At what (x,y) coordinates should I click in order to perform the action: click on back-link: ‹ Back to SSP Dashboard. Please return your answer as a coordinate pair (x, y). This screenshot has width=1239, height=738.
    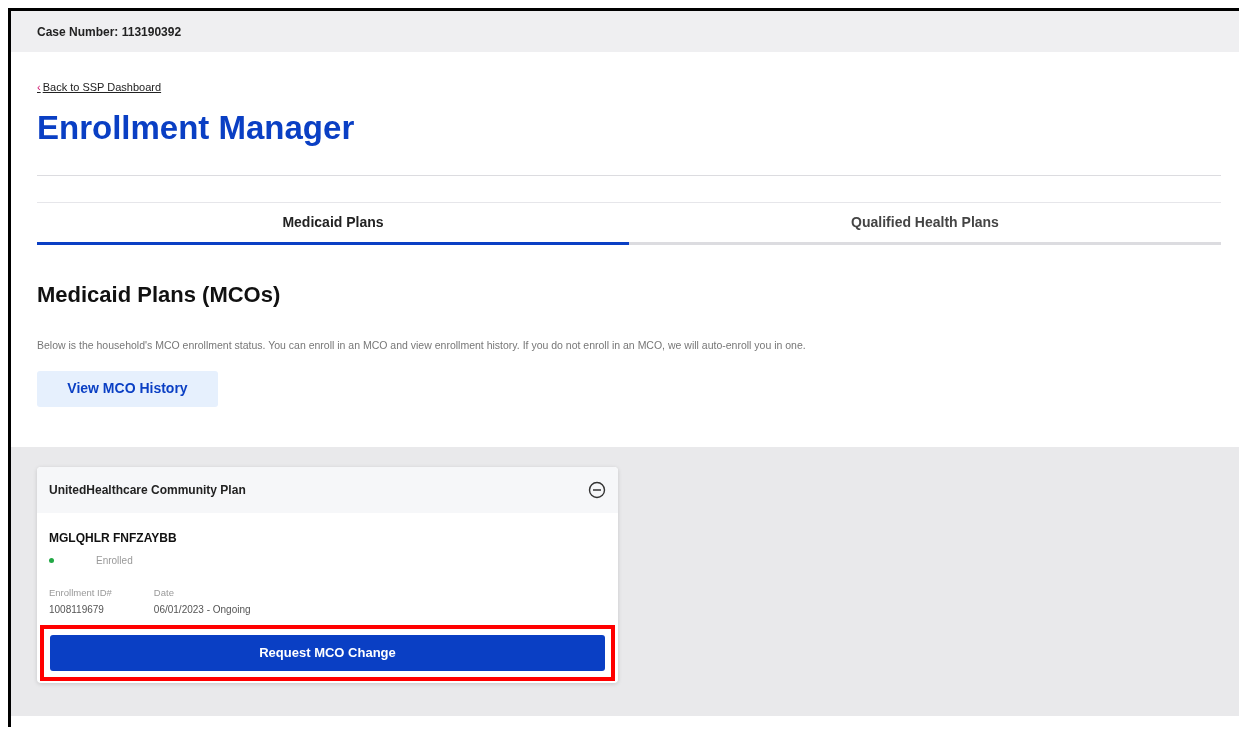
    Looking at the image, I should click on (99, 87).